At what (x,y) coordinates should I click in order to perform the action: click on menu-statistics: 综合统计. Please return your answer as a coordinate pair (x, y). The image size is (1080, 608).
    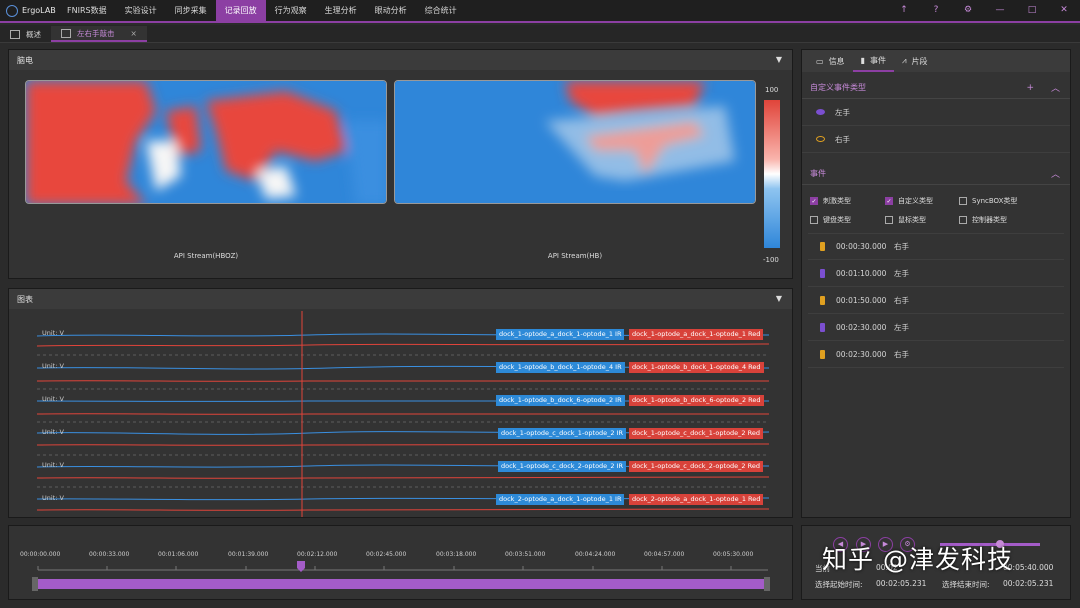
    Looking at the image, I should click on (441, 10).